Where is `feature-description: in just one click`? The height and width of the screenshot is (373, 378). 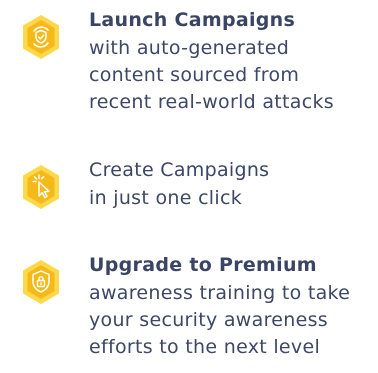
feature-description: in just one click is located at coordinates (233, 198).